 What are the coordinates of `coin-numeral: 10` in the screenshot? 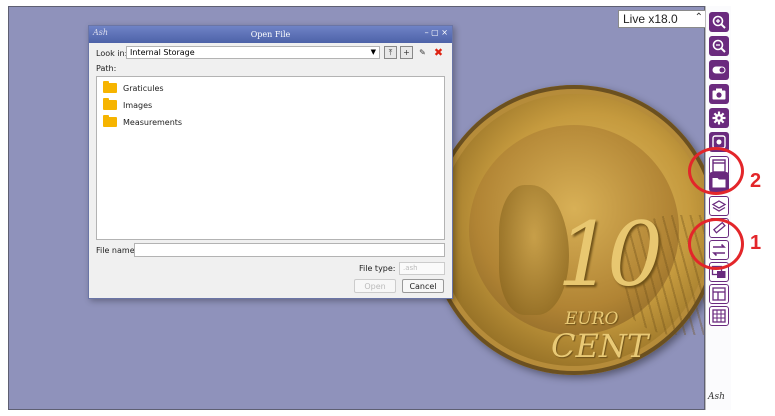 It's located at (610, 254).